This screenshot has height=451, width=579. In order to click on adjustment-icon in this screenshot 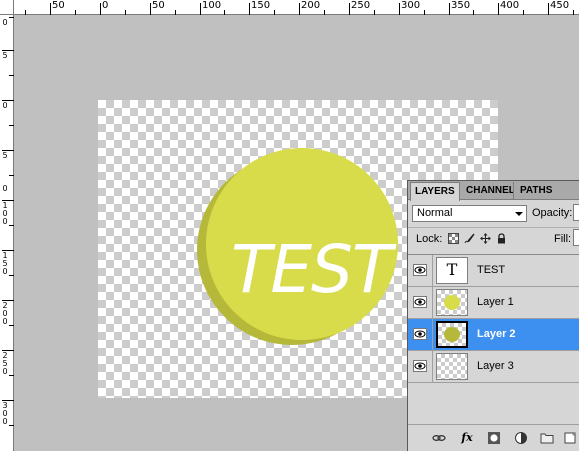, I will do `click(521, 438)`.